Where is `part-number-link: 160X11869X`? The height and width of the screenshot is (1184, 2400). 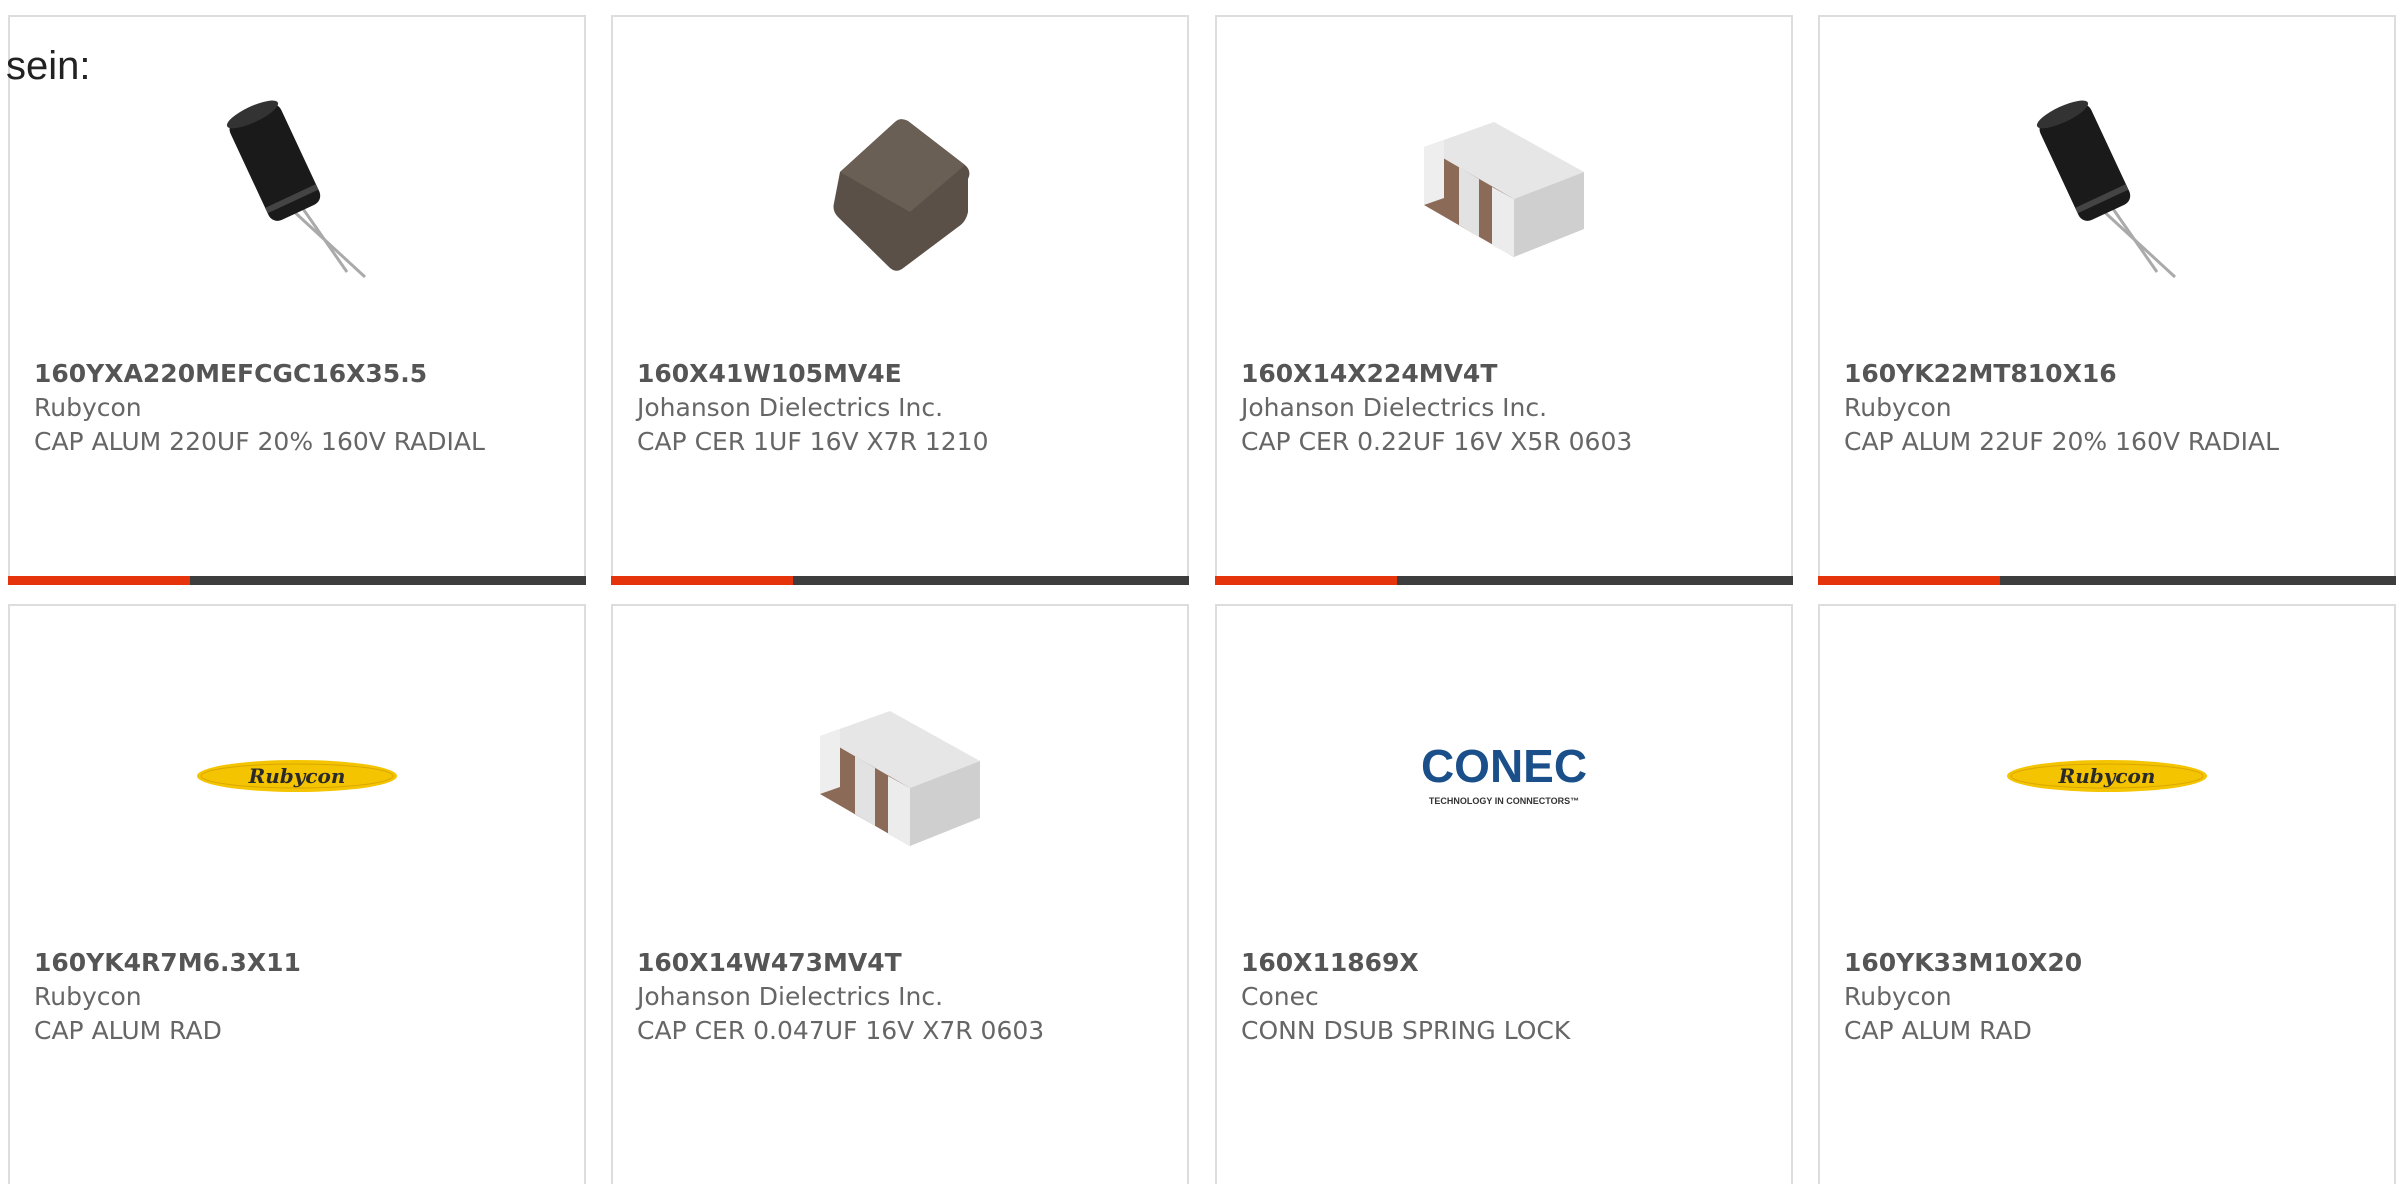 part-number-link: 160X11869X is located at coordinates (1506, 963).